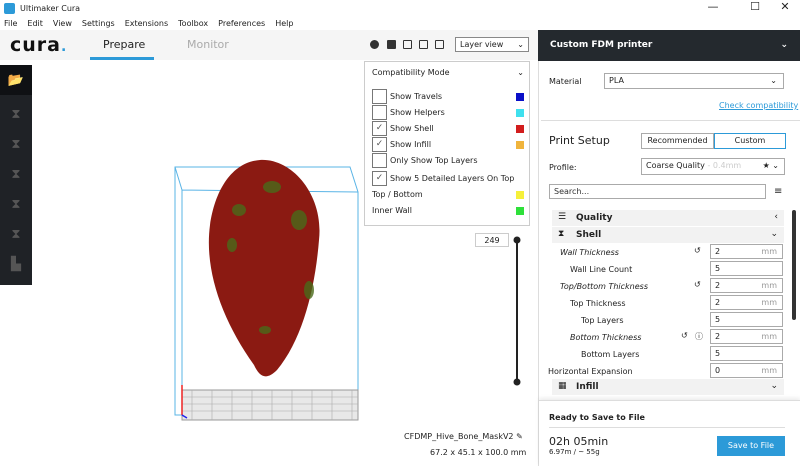 The width and height of the screenshot is (800, 466). Describe the element at coordinates (770, 165) in the screenshot. I see `star-chevron-icon: ★ ⌄` at that location.